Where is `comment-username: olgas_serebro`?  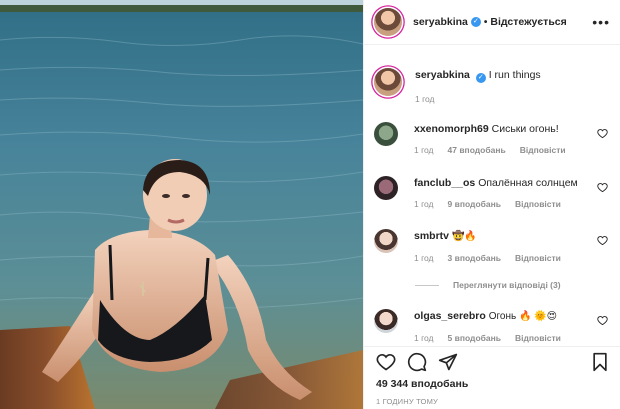
comment-username: olgas_serebro is located at coordinates (450, 316).